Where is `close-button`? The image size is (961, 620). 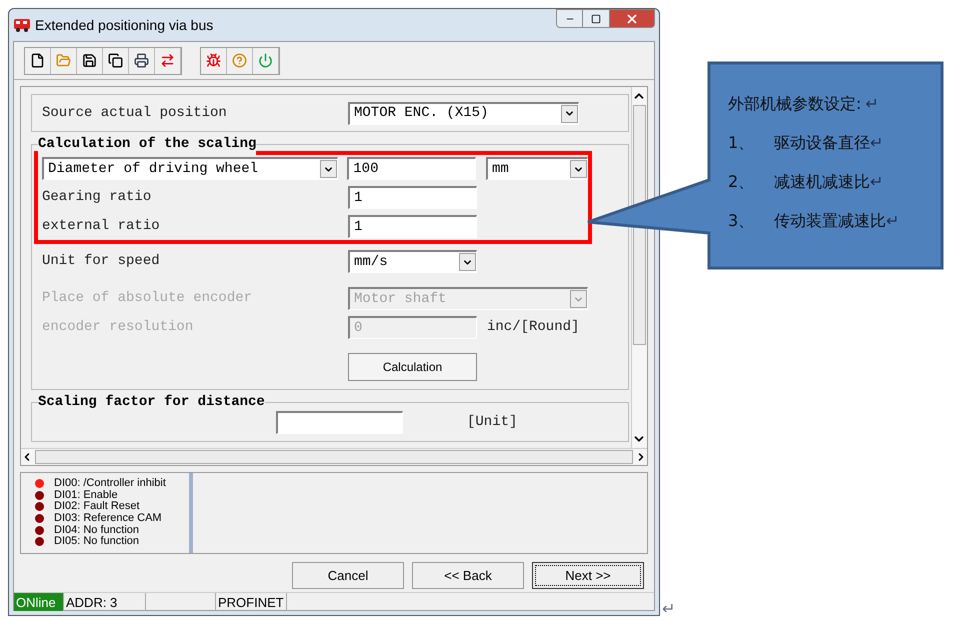
close-button is located at coordinates (632, 18).